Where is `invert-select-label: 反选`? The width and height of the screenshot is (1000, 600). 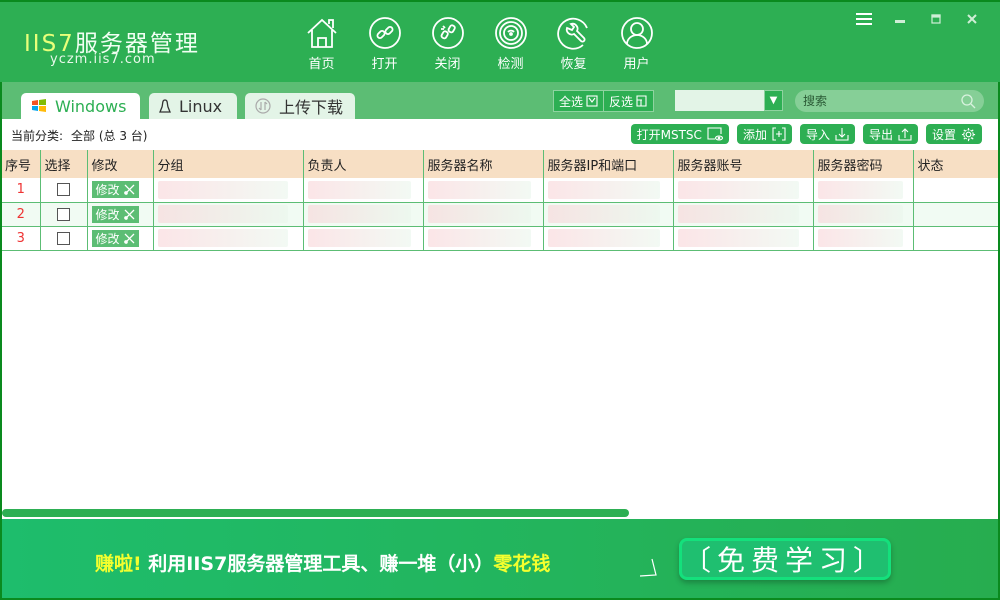 invert-select-label: 反选 is located at coordinates (621, 101).